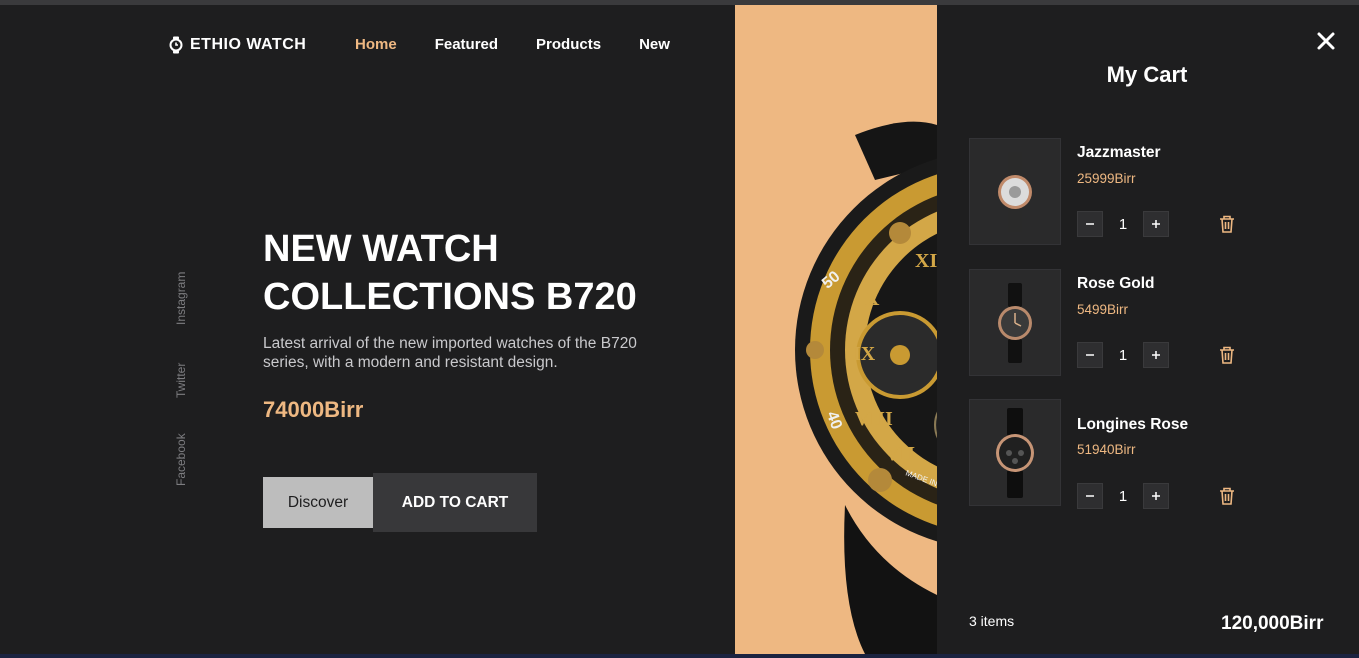 The width and height of the screenshot is (1359, 658). What do you see at coordinates (1106, 449) in the screenshot?
I see `cart-item-price: 51940Birr` at bounding box center [1106, 449].